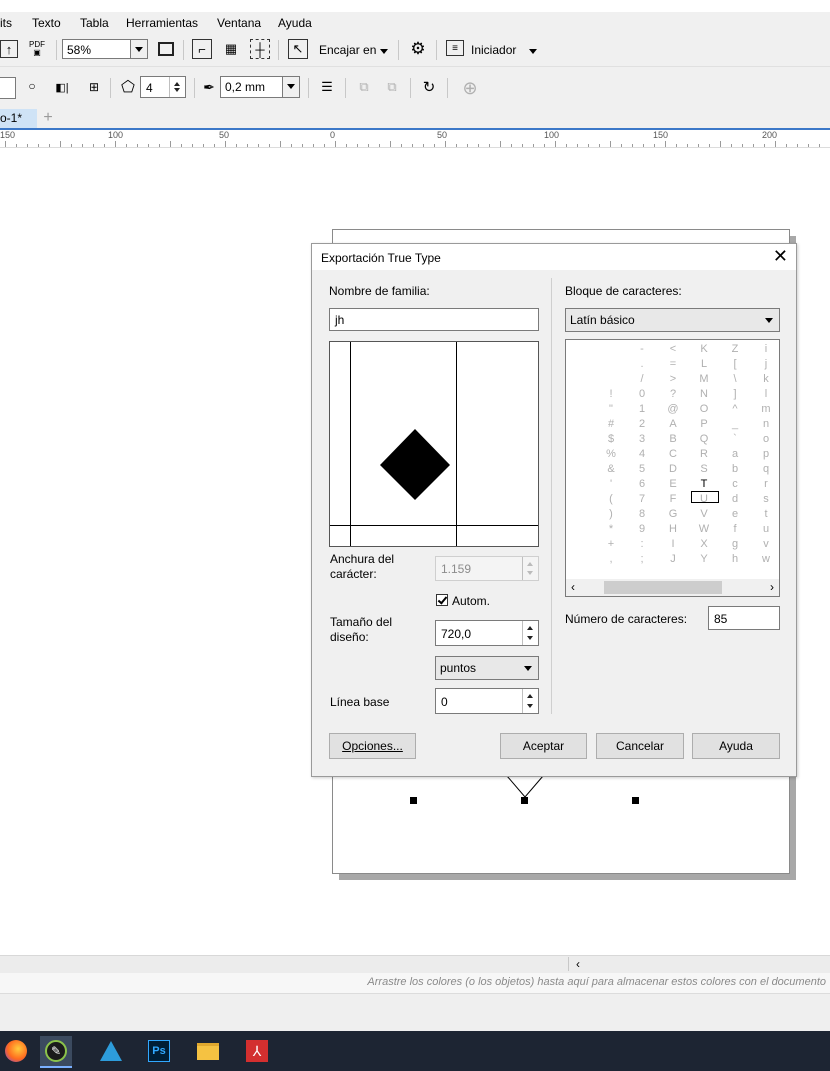 The width and height of the screenshot is (830, 1071). What do you see at coordinates (735, 439) in the screenshot?
I see `char-cell: `` at bounding box center [735, 439].